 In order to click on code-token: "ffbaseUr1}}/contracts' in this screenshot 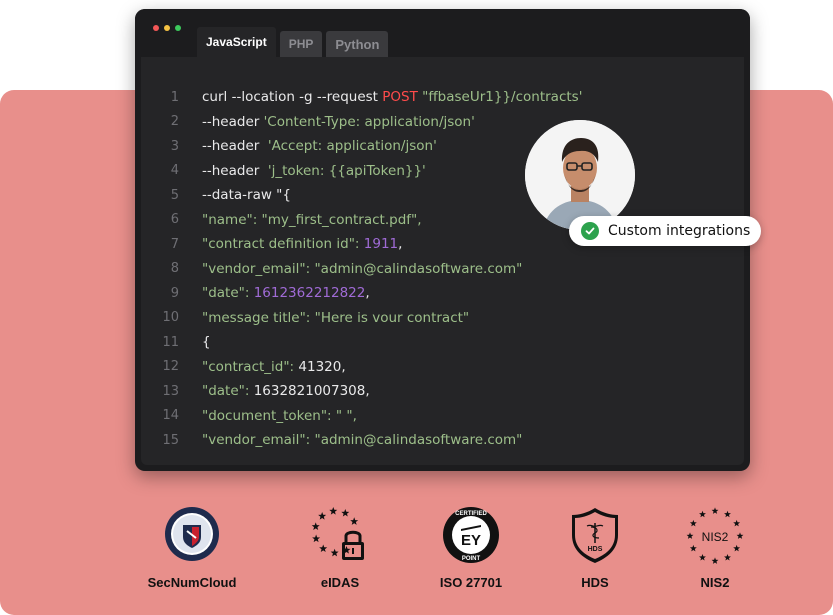, I will do `click(500, 97)`.